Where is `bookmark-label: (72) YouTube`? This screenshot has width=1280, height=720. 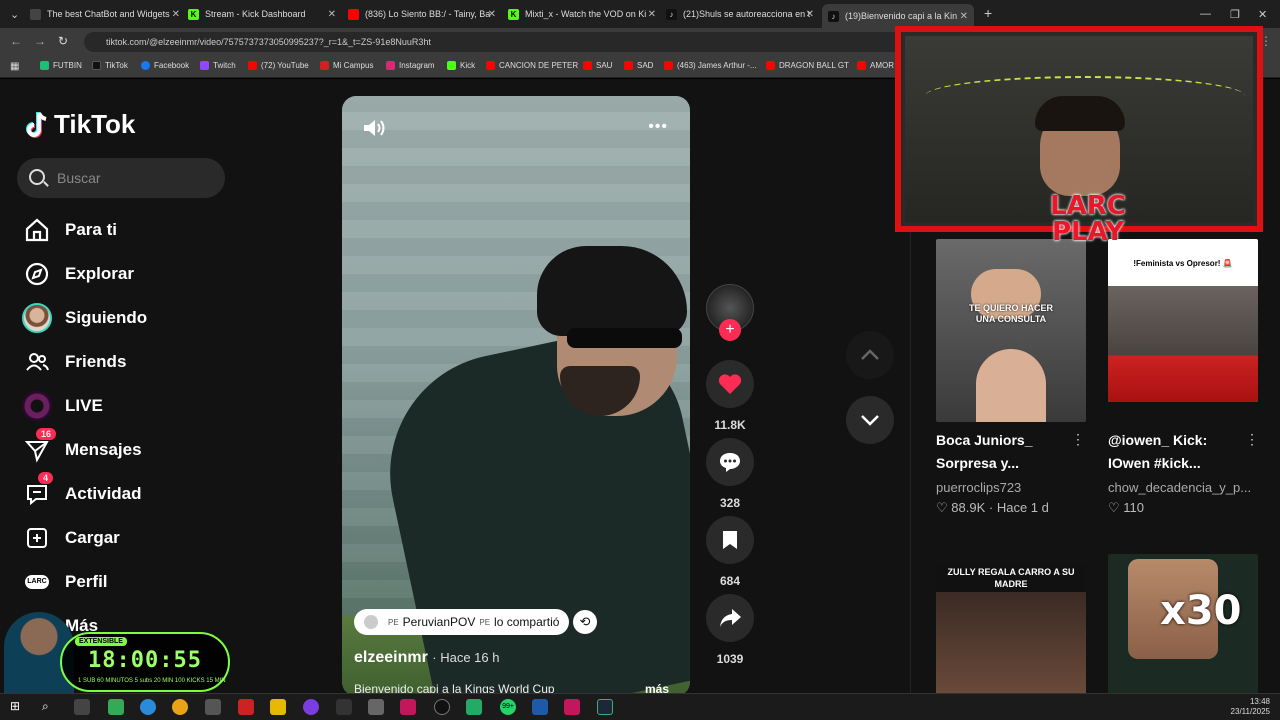 bookmark-label: (72) YouTube is located at coordinates (285, 65).